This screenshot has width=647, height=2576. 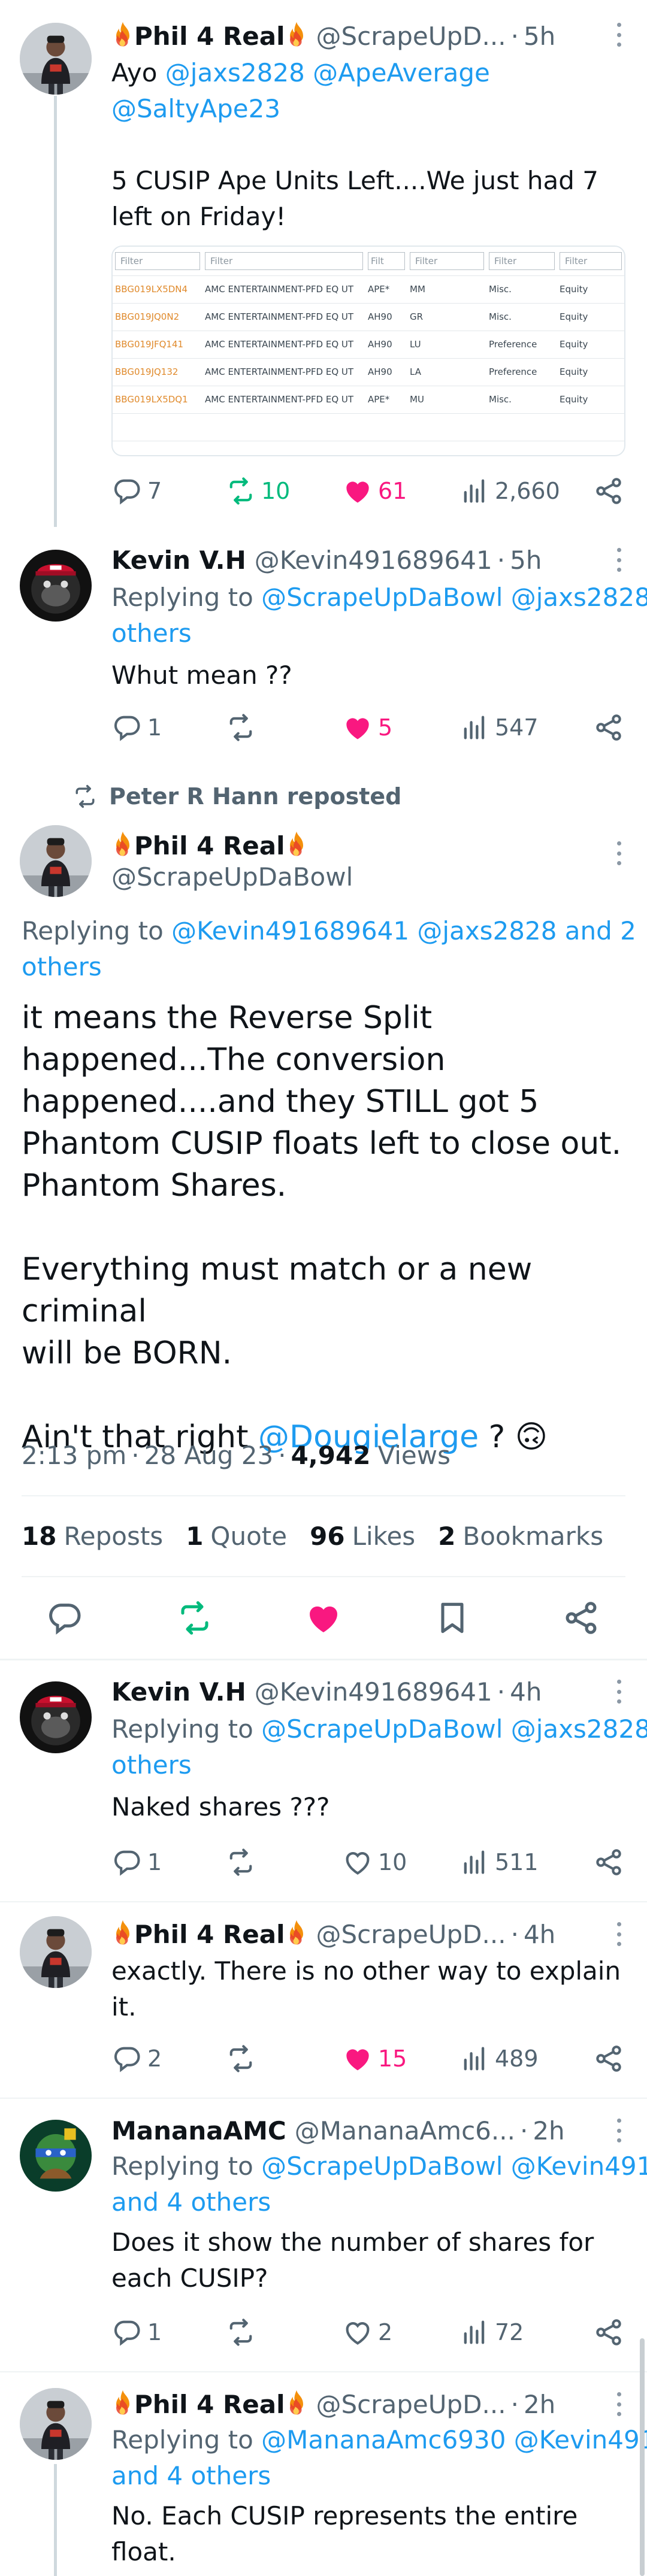 I want to click on like-button: 61, so click(x=374, y=491).